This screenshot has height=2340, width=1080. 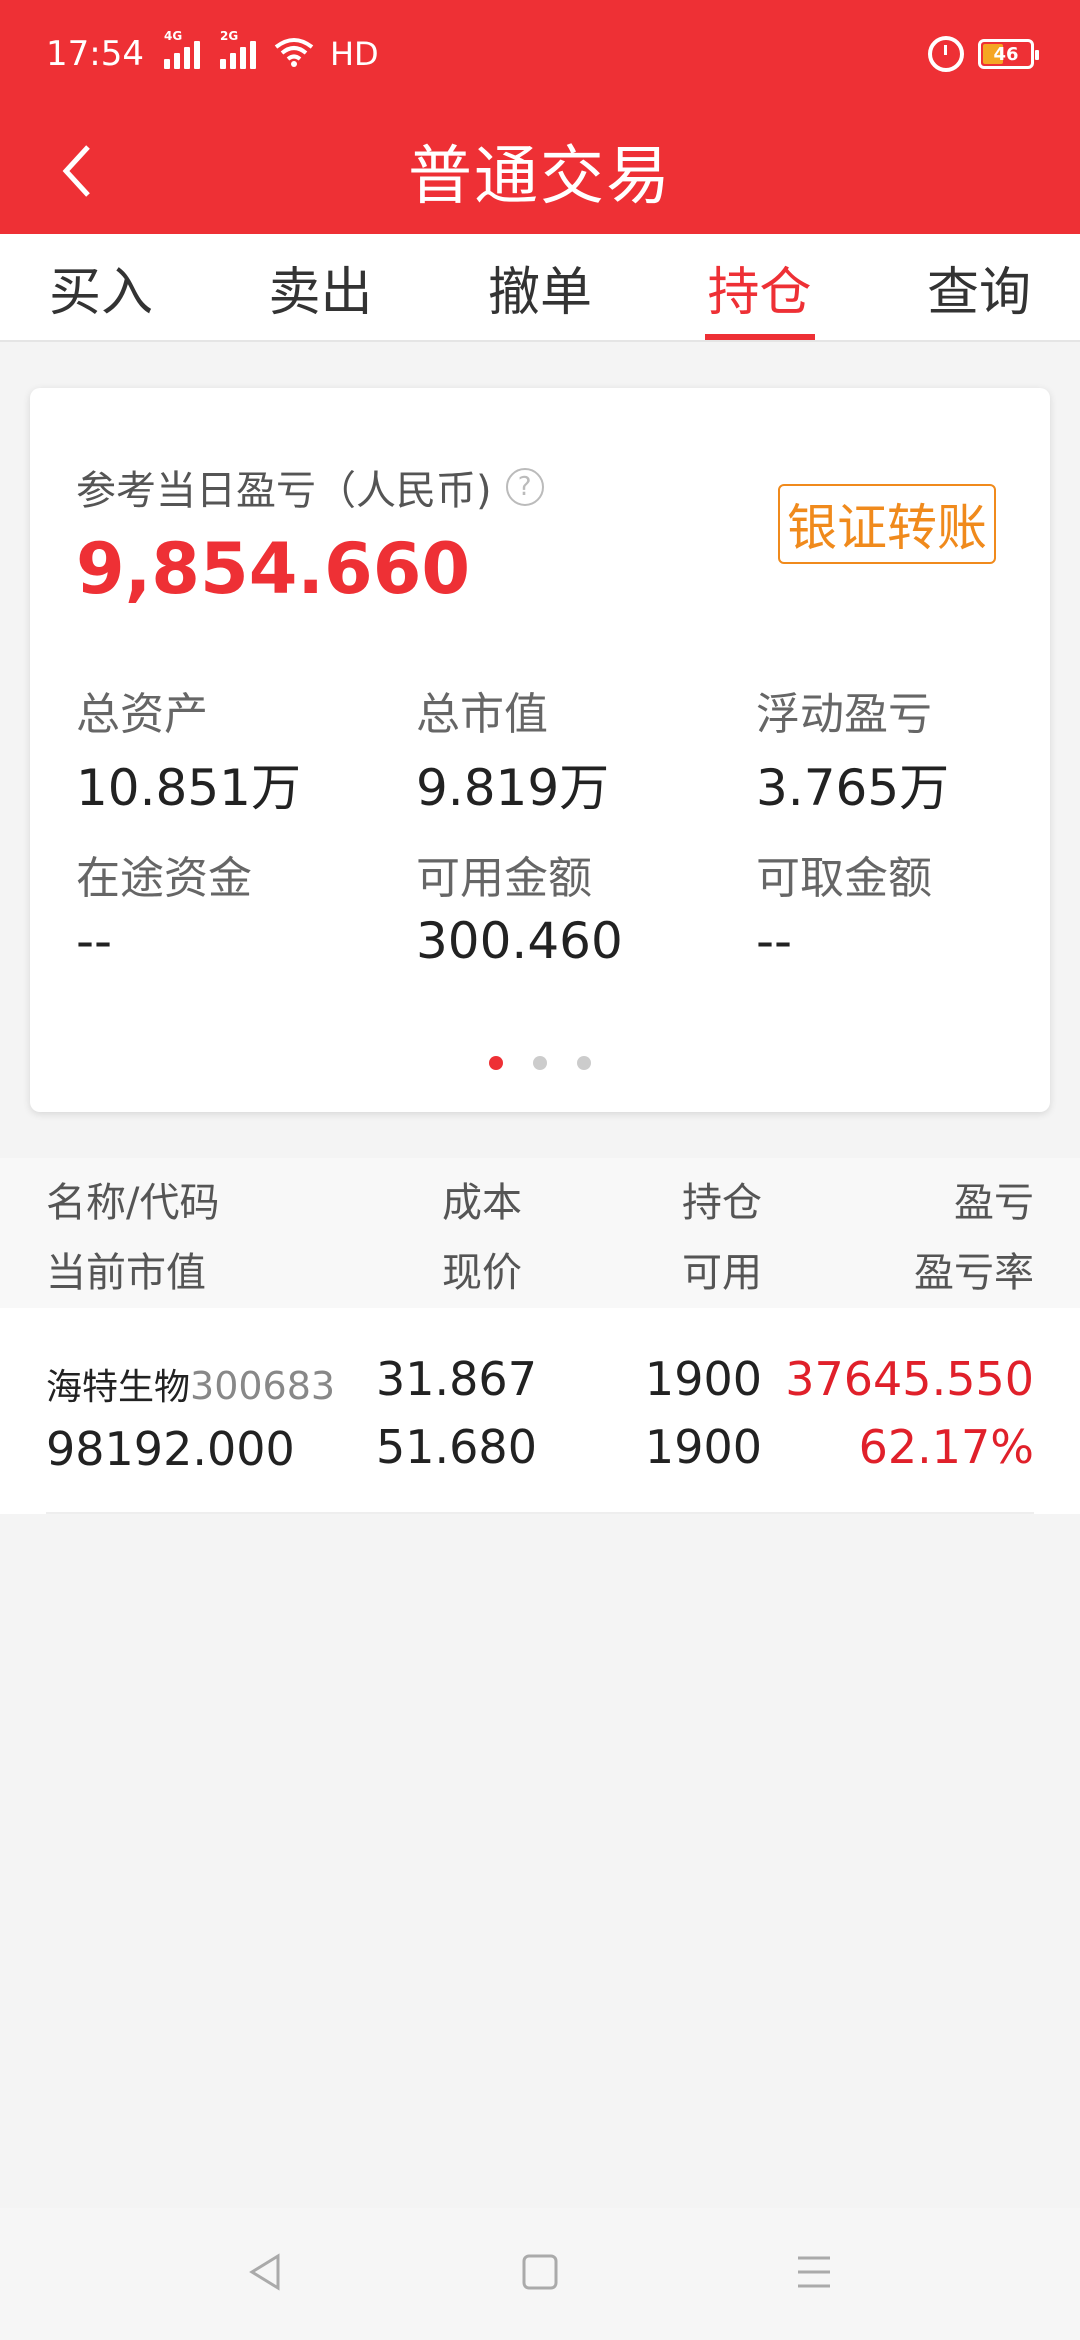 I want to click on nav-bar: 普通交易, so click(x=540, y=171).